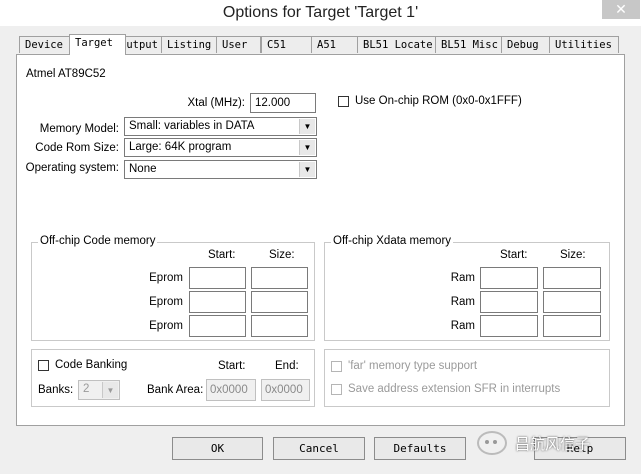 This screenshot has height=474, width=641. Describe the element at coordinates (396, 44) in the screenshot. I see `tab-bl51-locate: BL51 Locate` at that location.